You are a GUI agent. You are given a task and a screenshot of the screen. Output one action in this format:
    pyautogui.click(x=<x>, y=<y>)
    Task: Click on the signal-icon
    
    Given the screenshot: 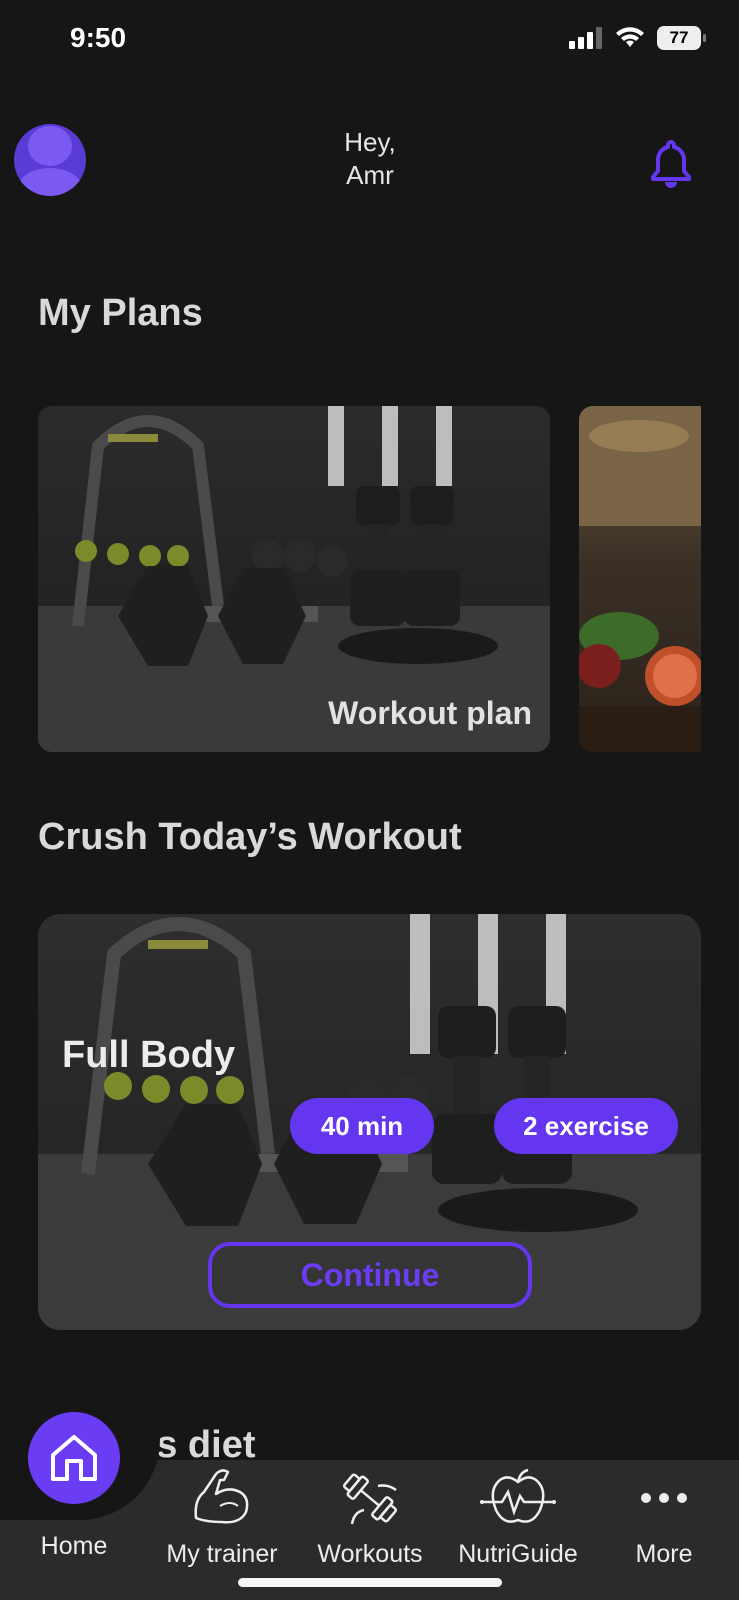 What is the action you would take?
    pyautogui.click(x=585, y=38)
    